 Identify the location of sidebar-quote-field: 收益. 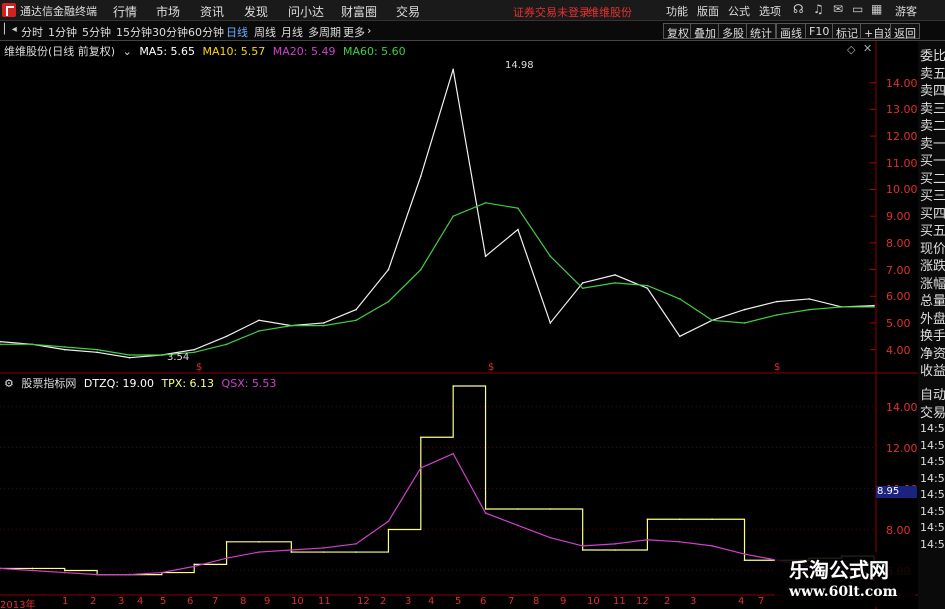
(932, 369).